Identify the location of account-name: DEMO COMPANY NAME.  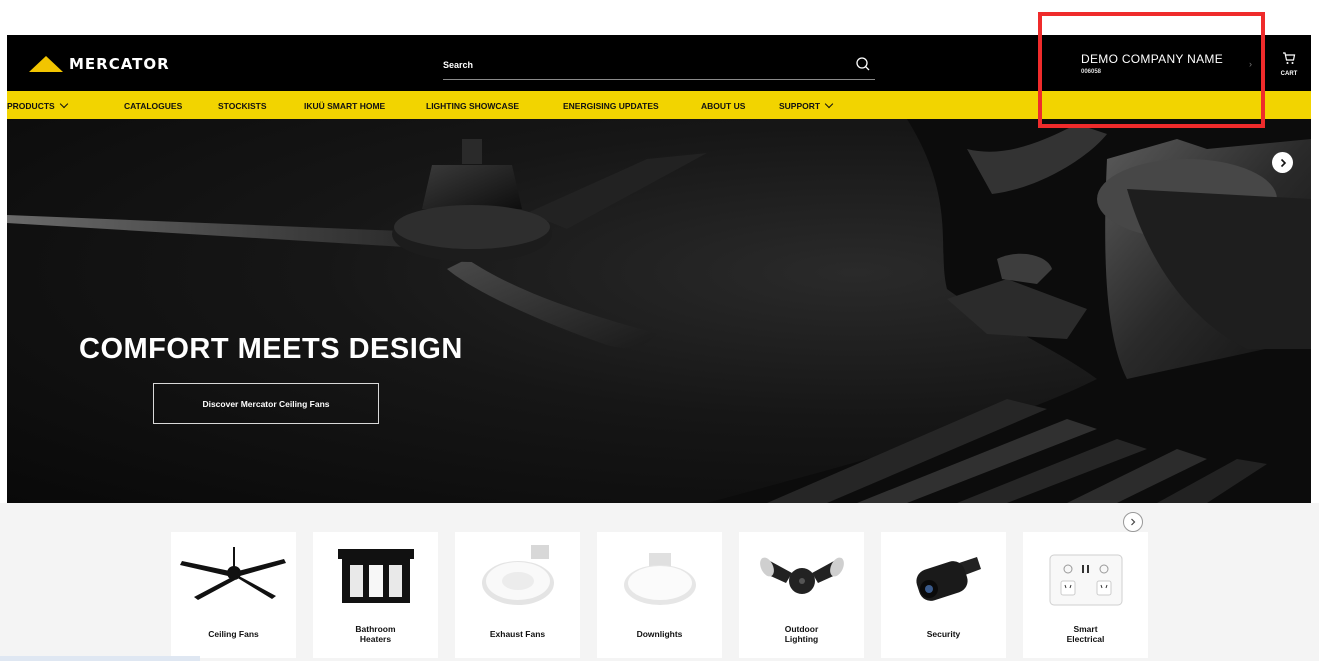
(1152, 59).